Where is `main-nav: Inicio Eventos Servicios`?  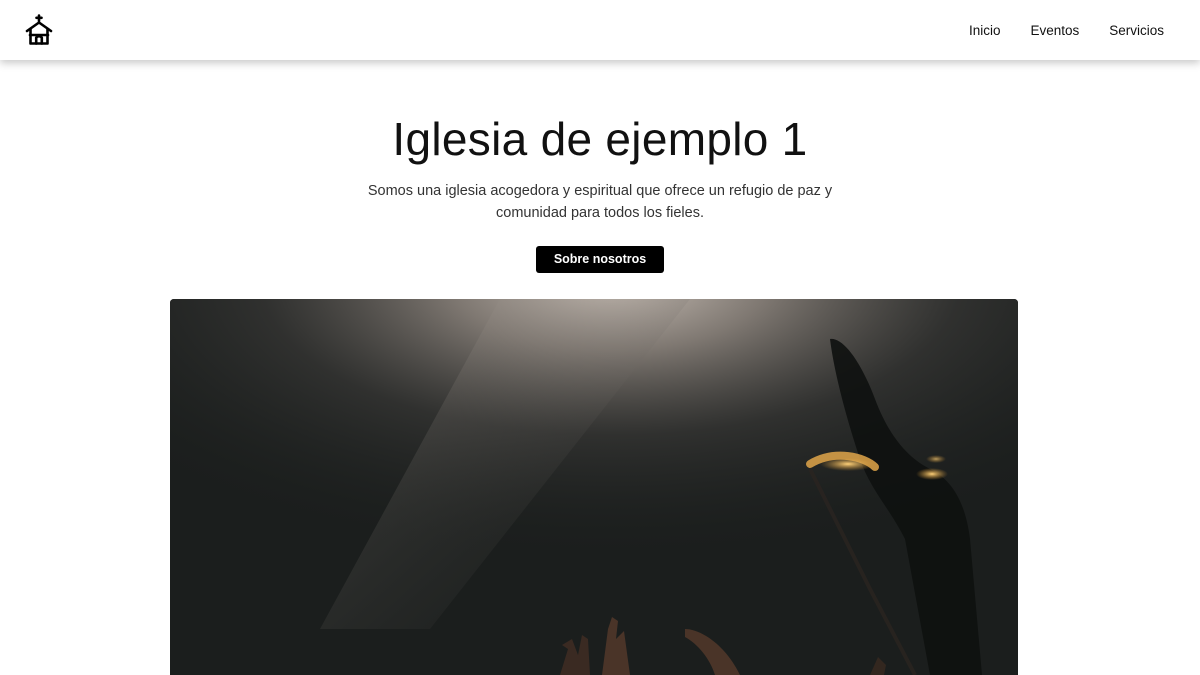 main-nav: Inicio Eventos Servicios is located at coordinates (1066, 30).